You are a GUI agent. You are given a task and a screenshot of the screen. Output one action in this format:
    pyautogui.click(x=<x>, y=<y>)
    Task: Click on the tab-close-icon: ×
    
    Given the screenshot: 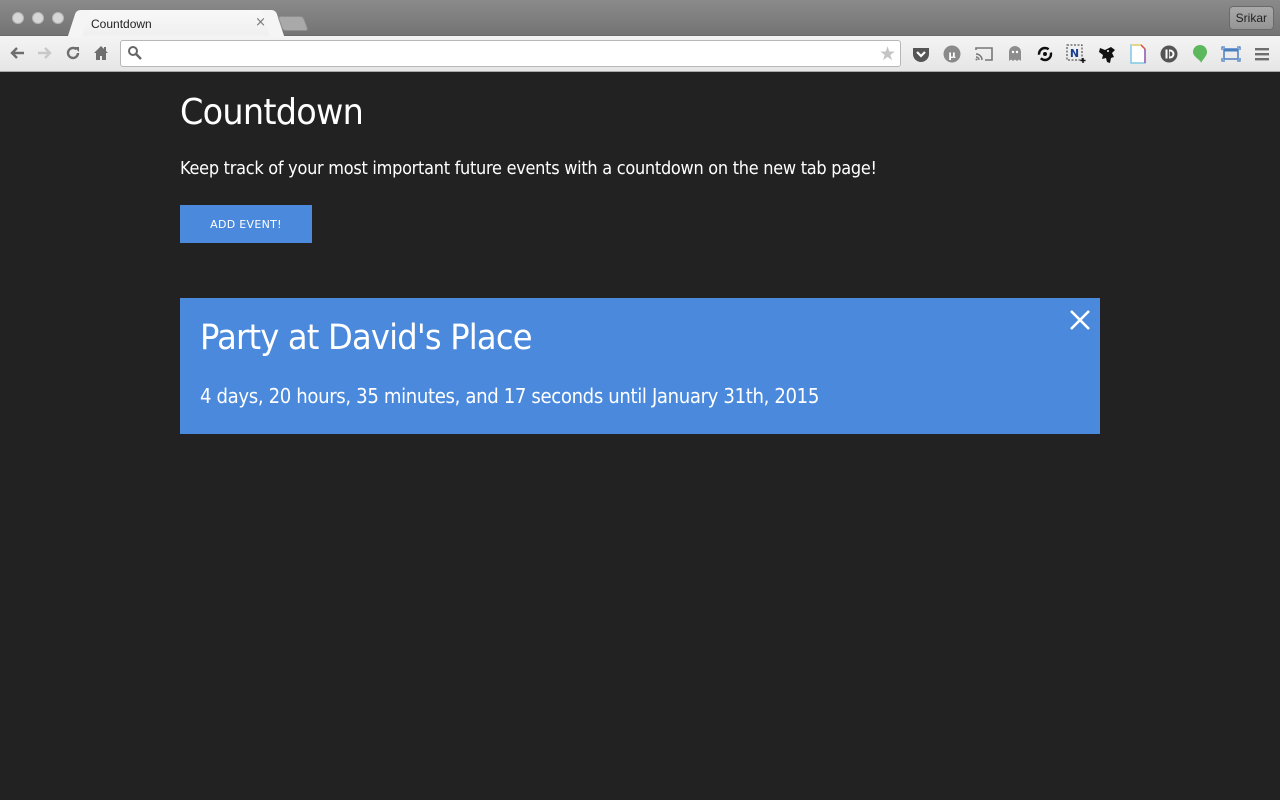 What is the action you would take?
    pyautogui.click(x=260, y=22)
    